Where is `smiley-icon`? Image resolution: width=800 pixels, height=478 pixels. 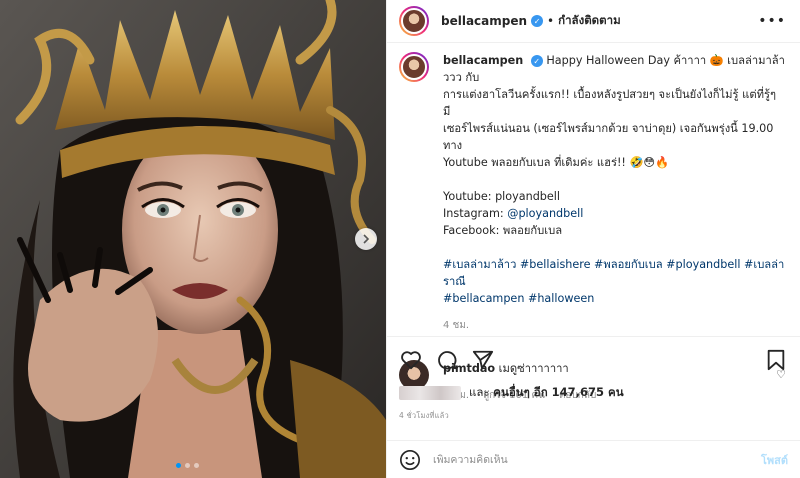 smiley-icon is located at coordinates (410, 459).